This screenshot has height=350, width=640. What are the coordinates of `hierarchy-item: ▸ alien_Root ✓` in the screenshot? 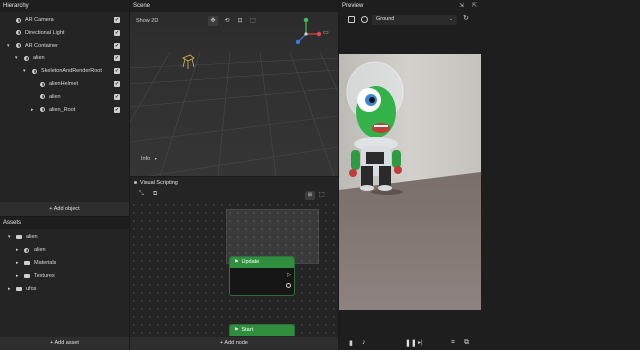 It's located at (64, 110).